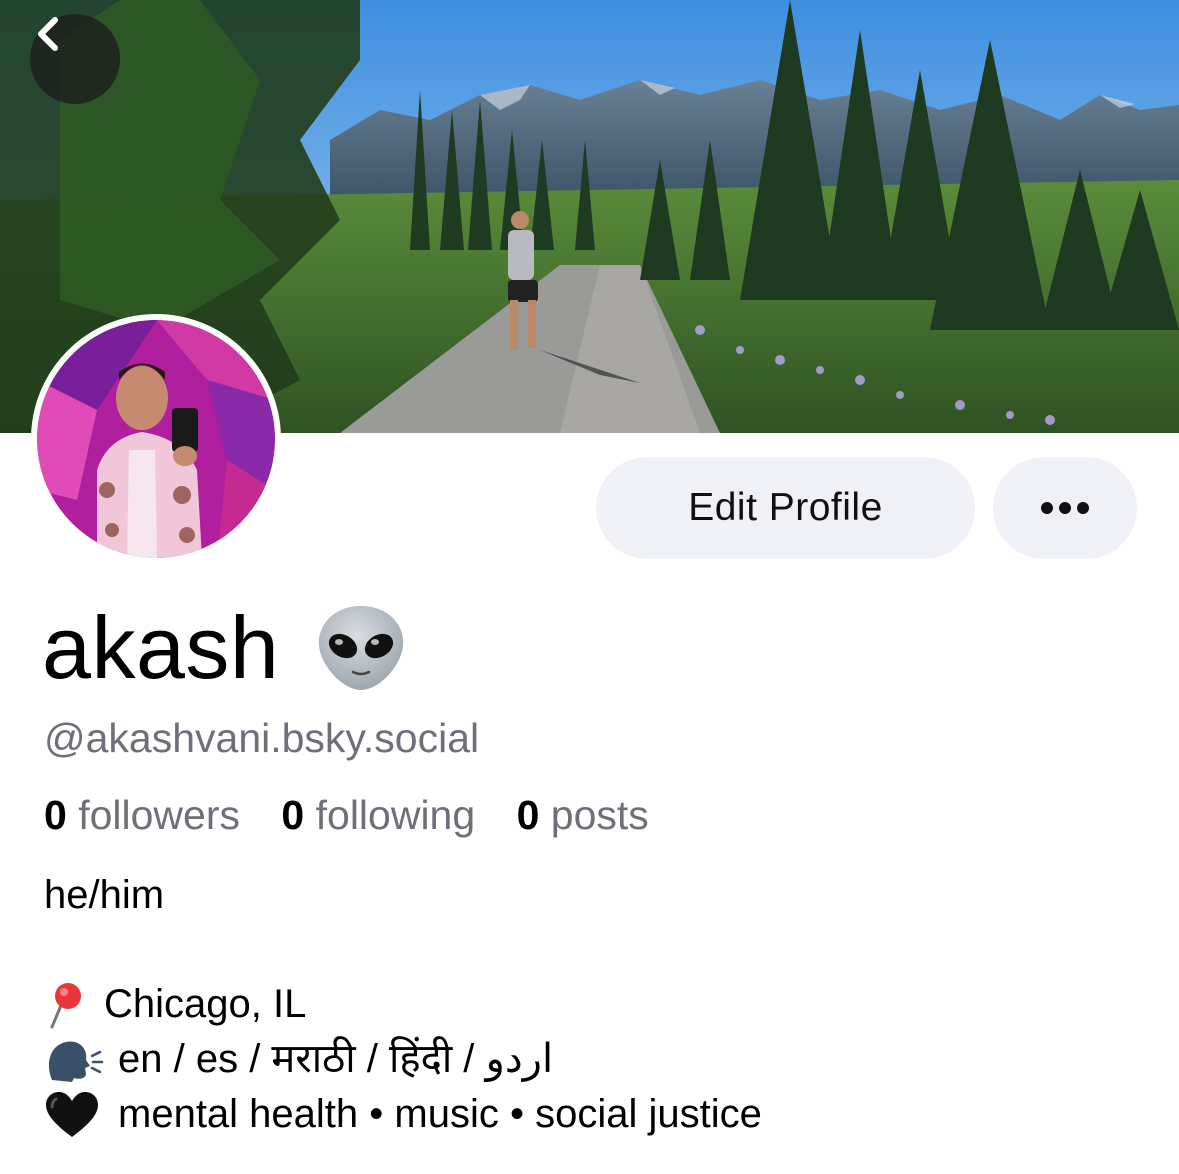  What do you see at coordinates (528, 815) in the screenshot?
I see `posts-count: 0` at bounding box center [528, 815].